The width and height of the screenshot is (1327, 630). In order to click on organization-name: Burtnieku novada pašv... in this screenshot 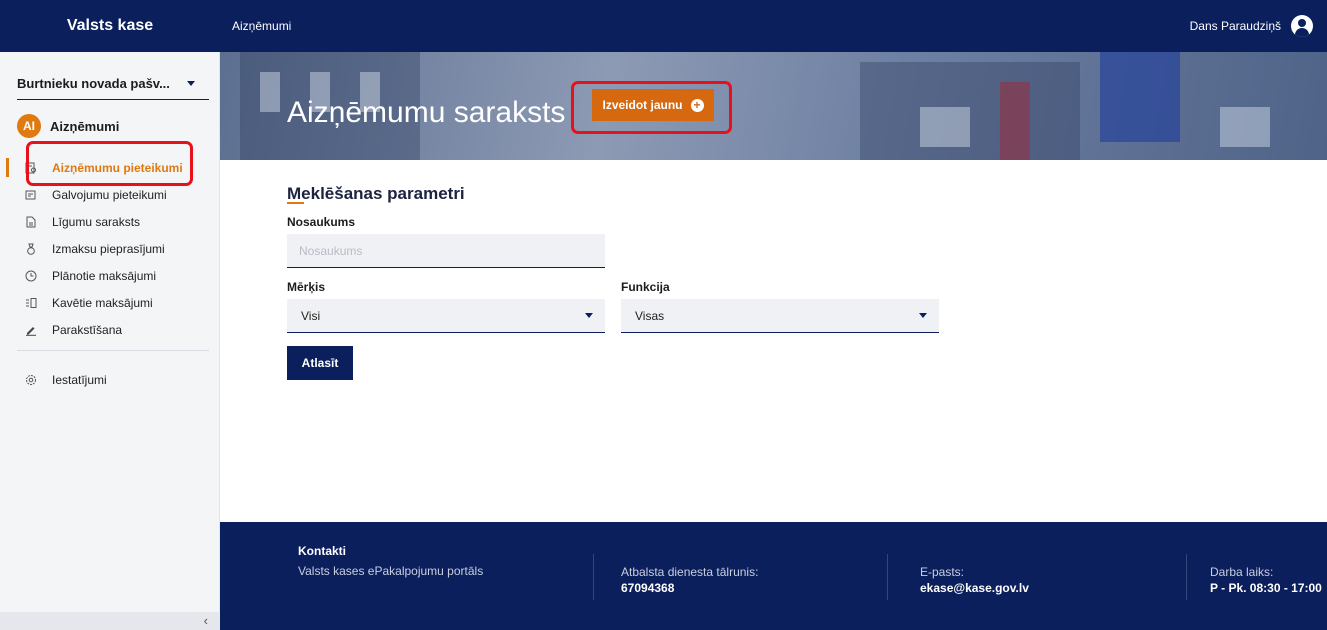, I will do `click(93, 83)`.